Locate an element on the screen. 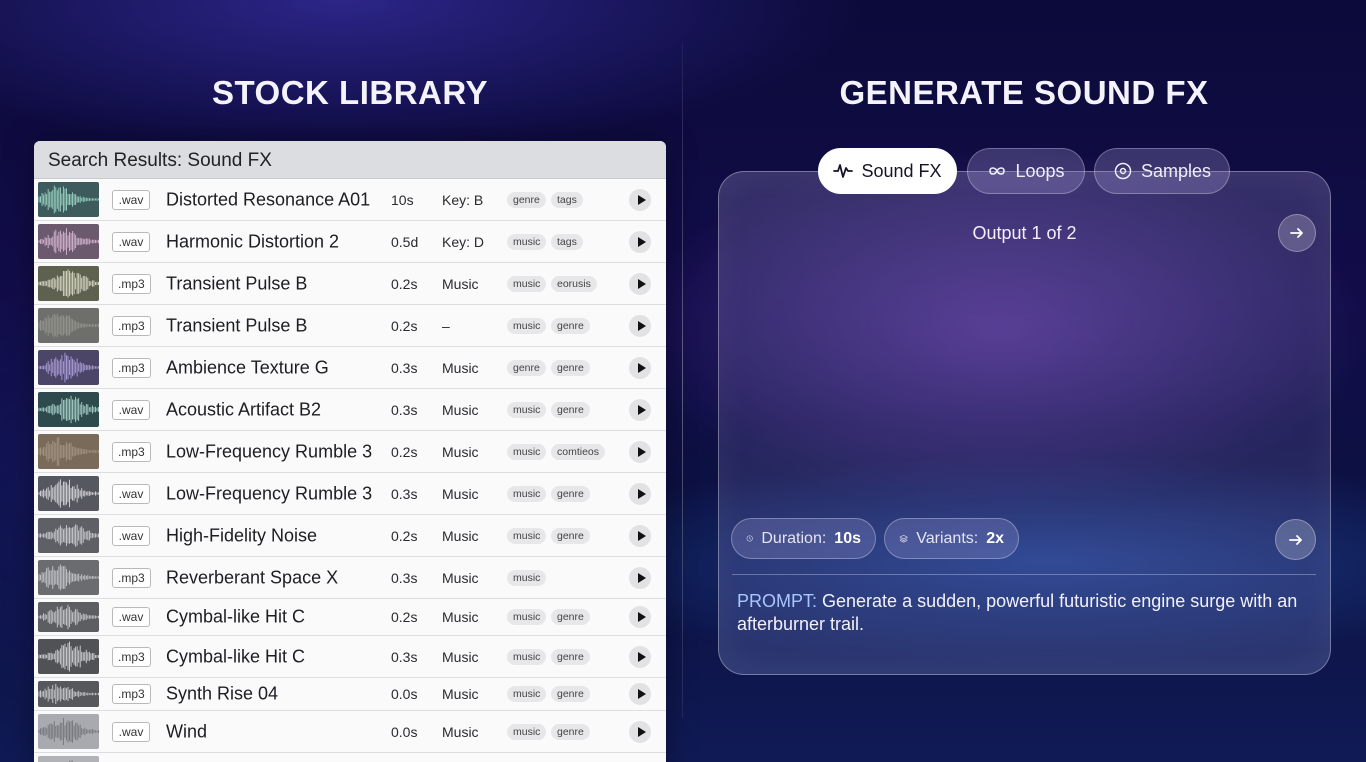  search-results-header: Search Results: Sound FX is located at coordinates (350, 160).